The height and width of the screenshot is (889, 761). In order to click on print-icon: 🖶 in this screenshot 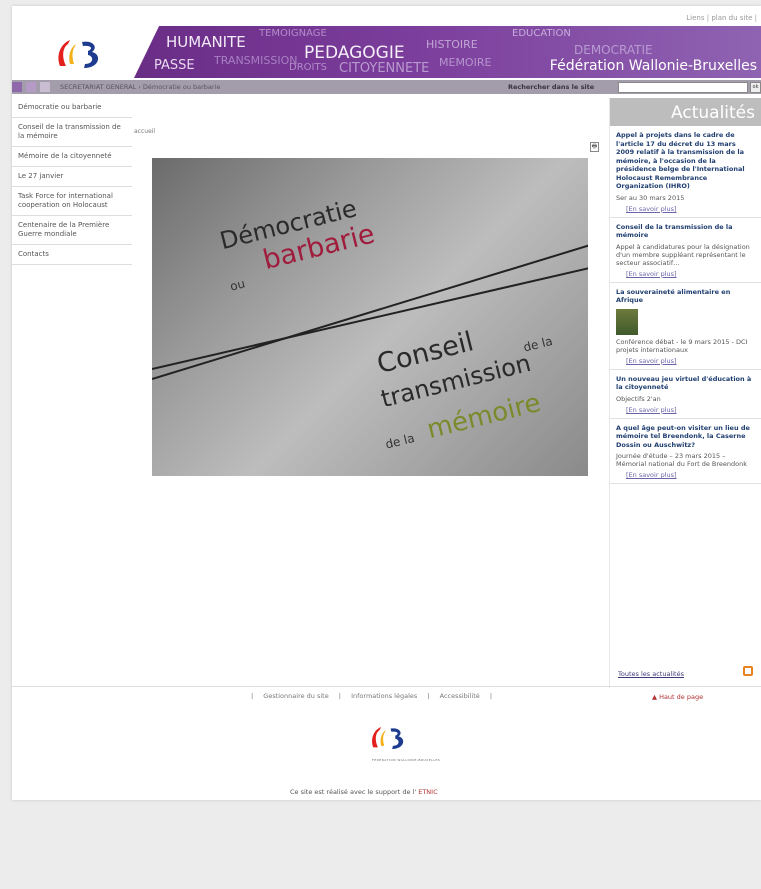, I will do `click(594, 147)`.